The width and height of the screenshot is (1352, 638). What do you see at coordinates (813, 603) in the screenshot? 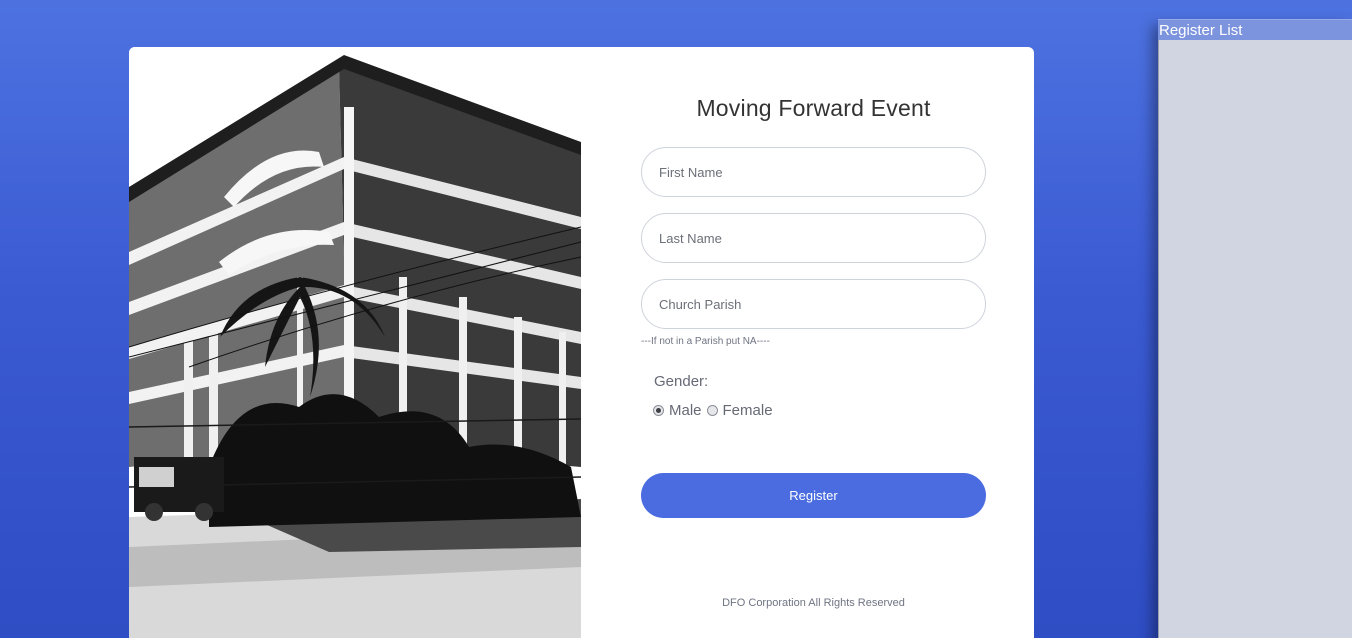
I see `footer-copyright: DFO Corporation All Rights Reserved` at bounding box center [813, 603].